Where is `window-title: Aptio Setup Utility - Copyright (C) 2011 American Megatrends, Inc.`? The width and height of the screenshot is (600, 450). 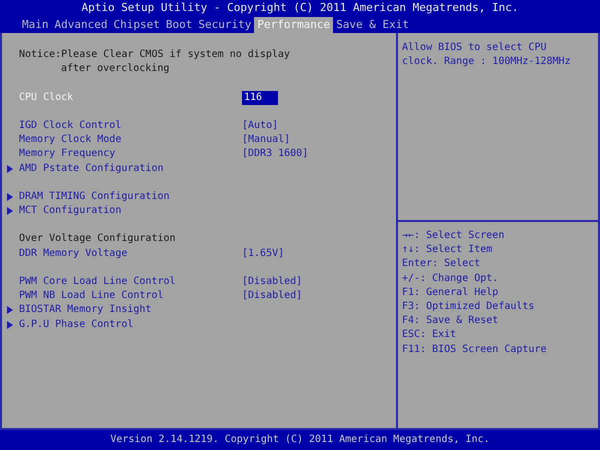
window-title: Aptio Setup Utility - Copyright (C) 2011 American Megatrends, Inc. is located at coordinates (300, 8).